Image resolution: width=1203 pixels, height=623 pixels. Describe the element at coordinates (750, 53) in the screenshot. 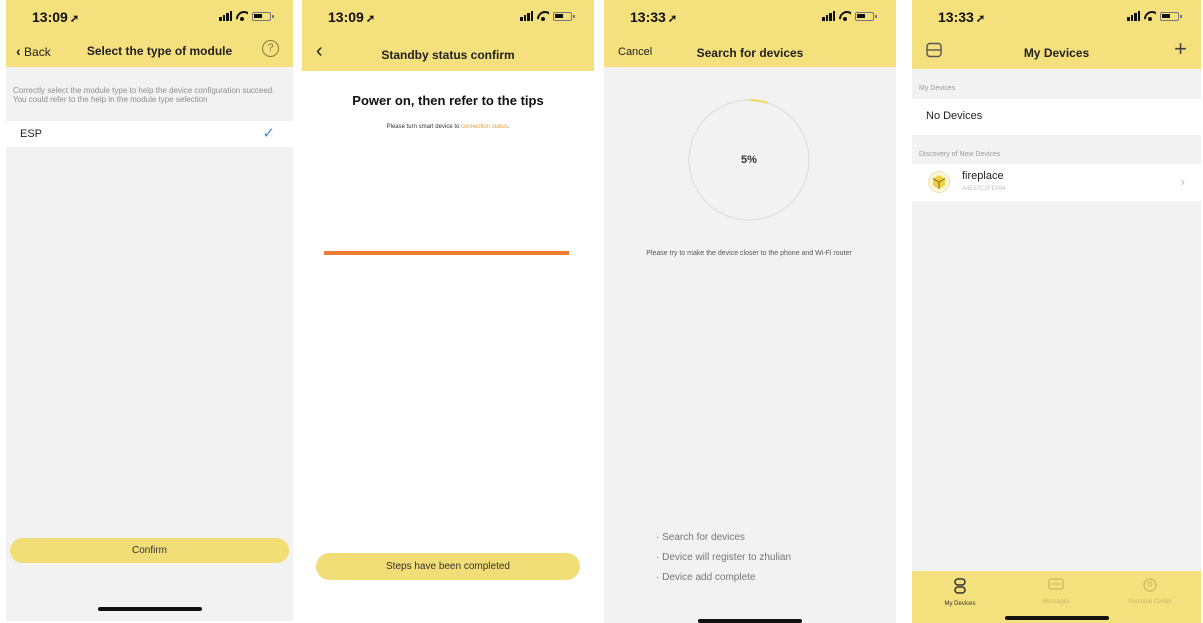

I see `page-title: Search for devices` at that location.